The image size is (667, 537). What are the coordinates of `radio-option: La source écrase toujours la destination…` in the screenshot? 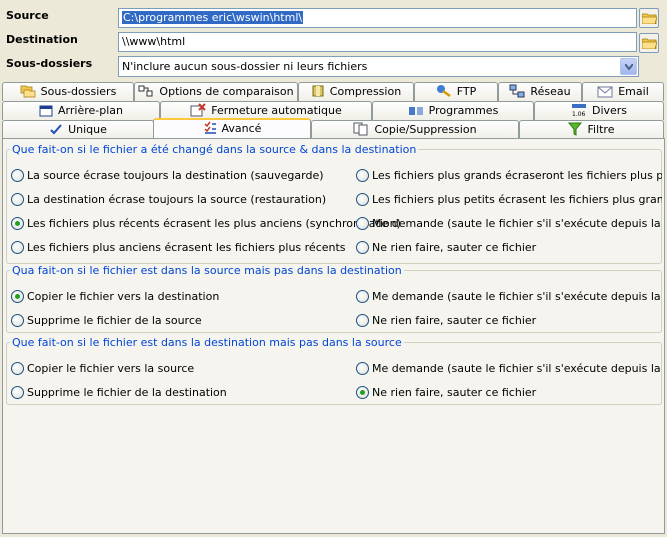 It's located at (167, 176).